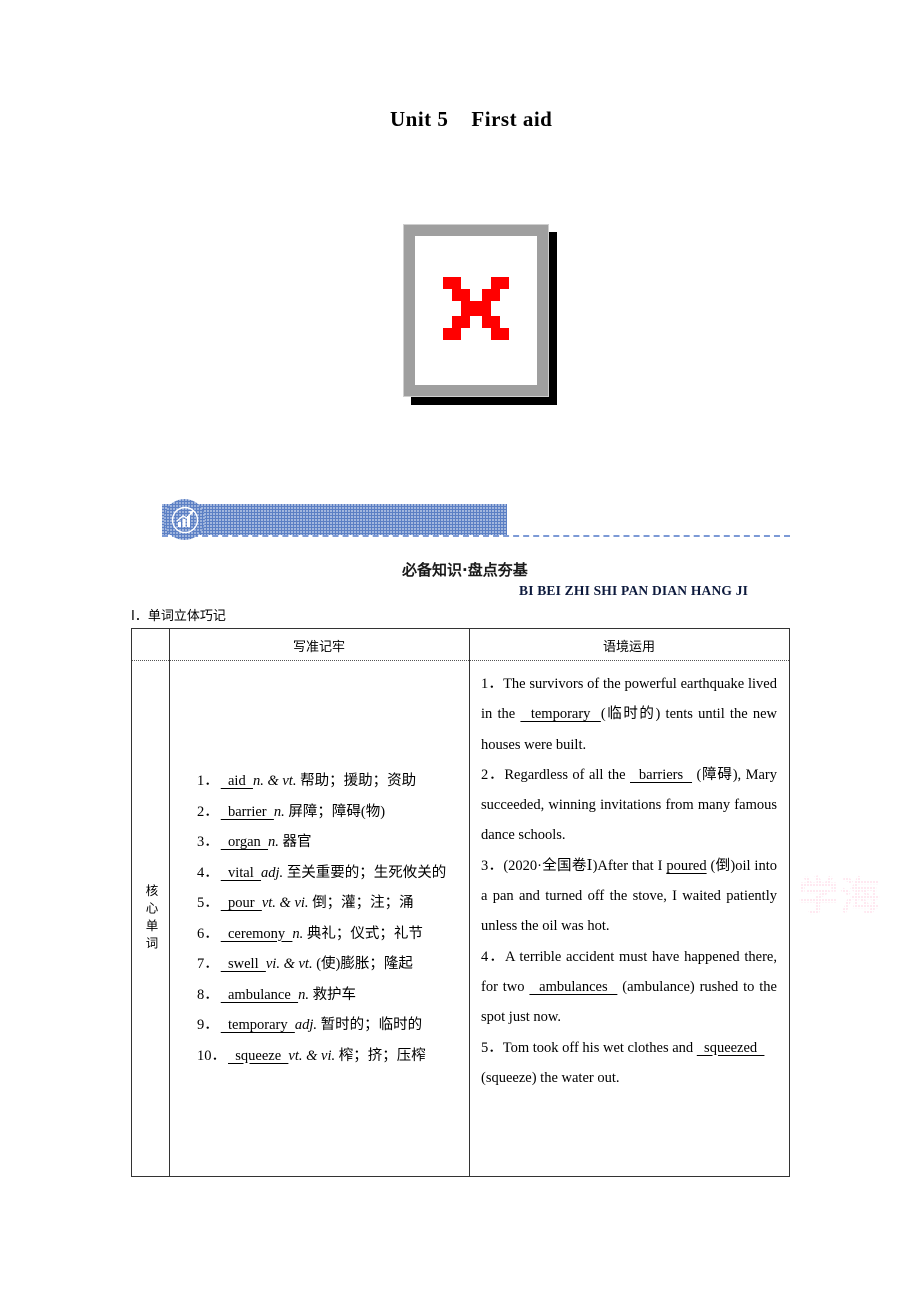 The image size is (920, 1302). Describe the element at coordinates (730, 1047) in the screenshot. I see `context-blank: squeezed` at that location.